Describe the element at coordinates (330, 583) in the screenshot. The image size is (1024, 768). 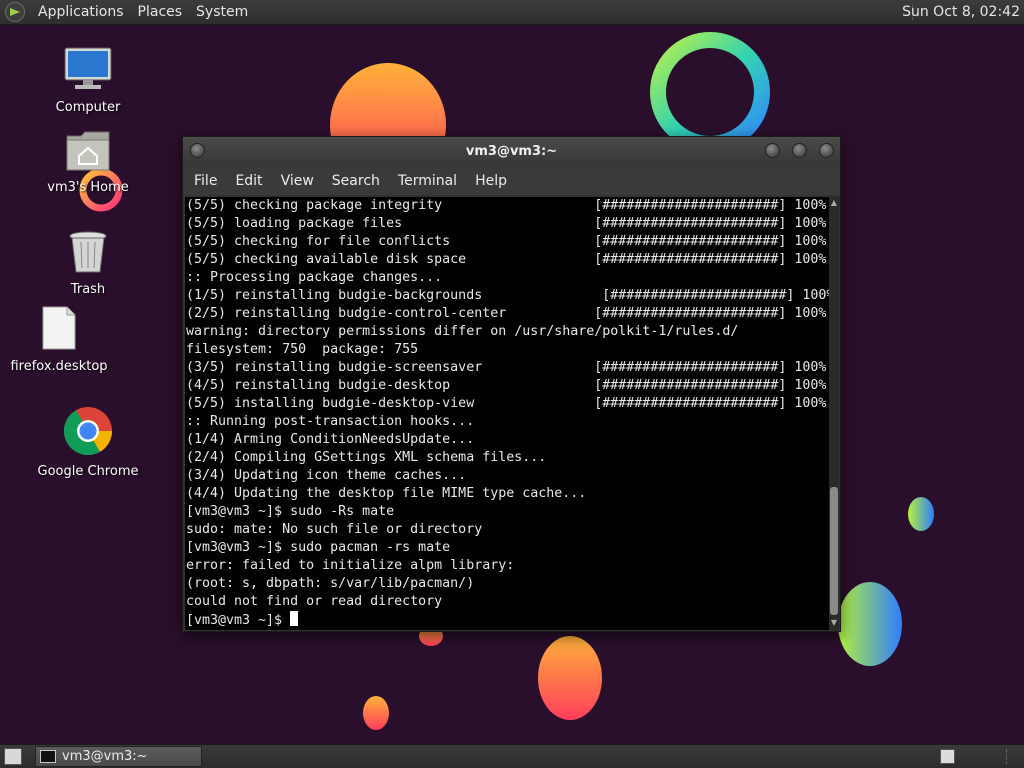
I see `terminal-line: (root: s, dbpath: s/var/lib/pacman/)` at that location.